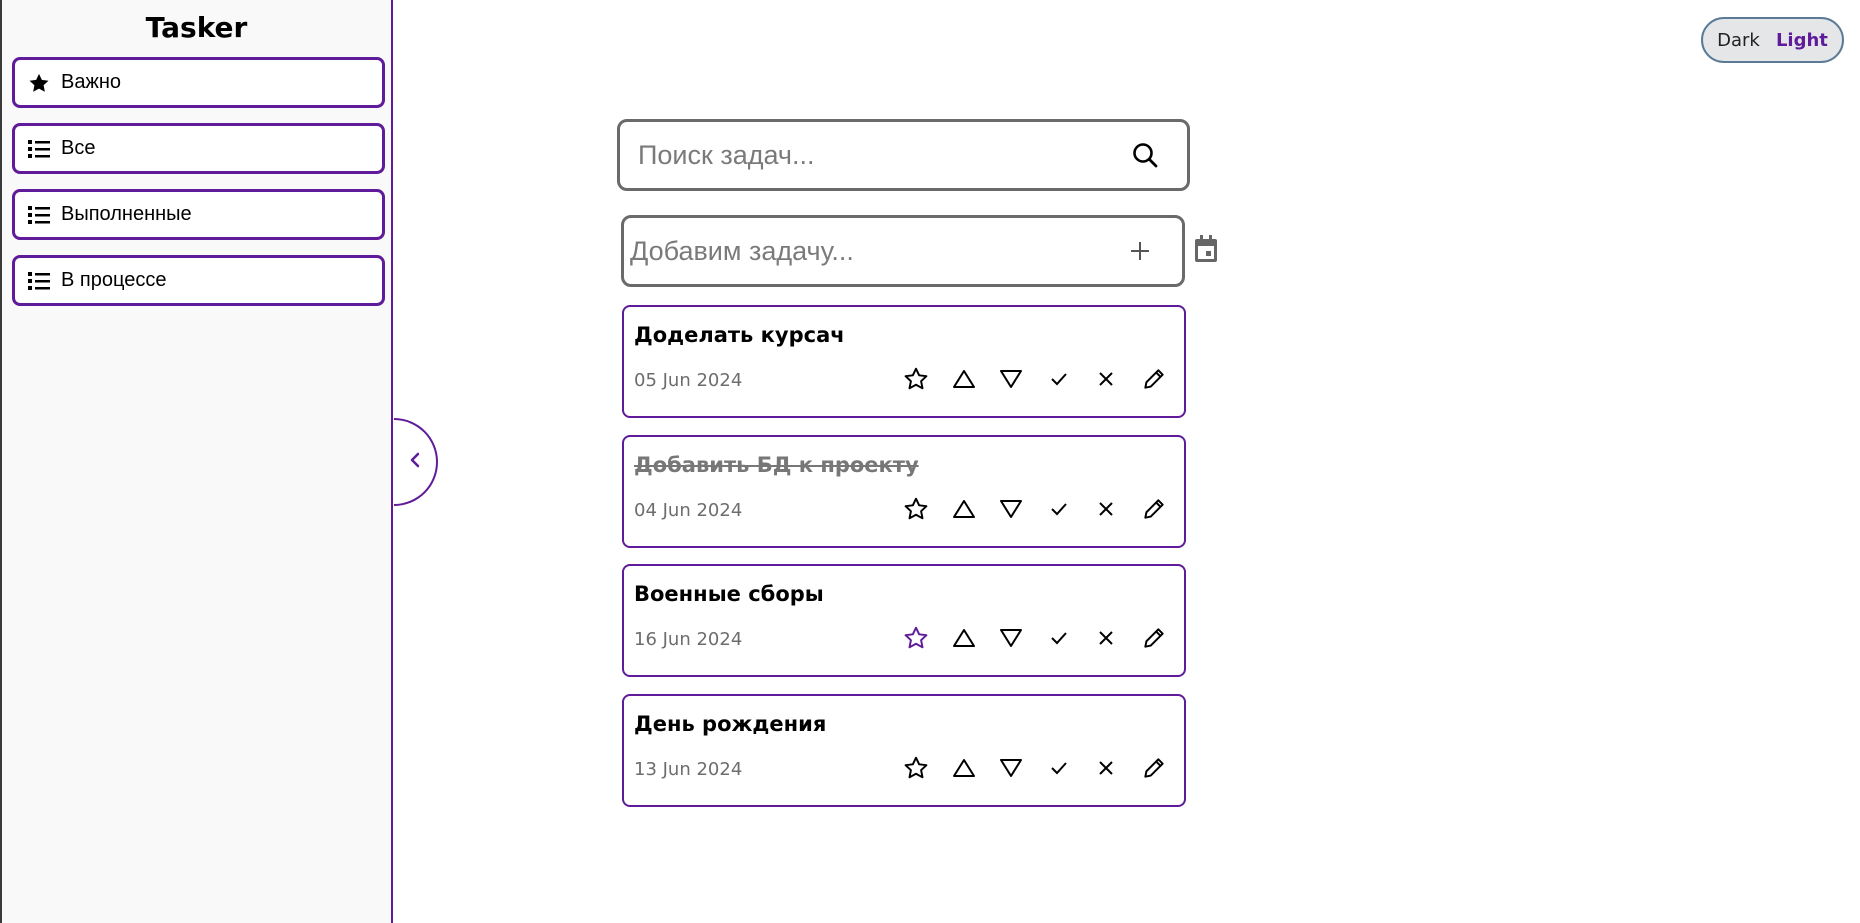  I want to click on theme-toggle: Dark Light, so click(1772, 40).